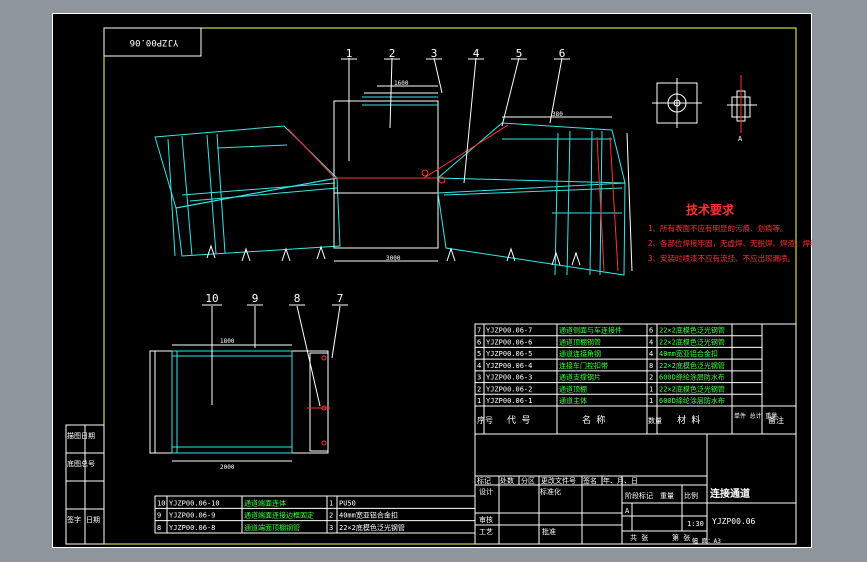  Describe the element at coordinates (721, 258) in the screenshot. I see `tech-item-3: 3、安装时喷漆不应有流挂、不应出现漏喷。` at that location.